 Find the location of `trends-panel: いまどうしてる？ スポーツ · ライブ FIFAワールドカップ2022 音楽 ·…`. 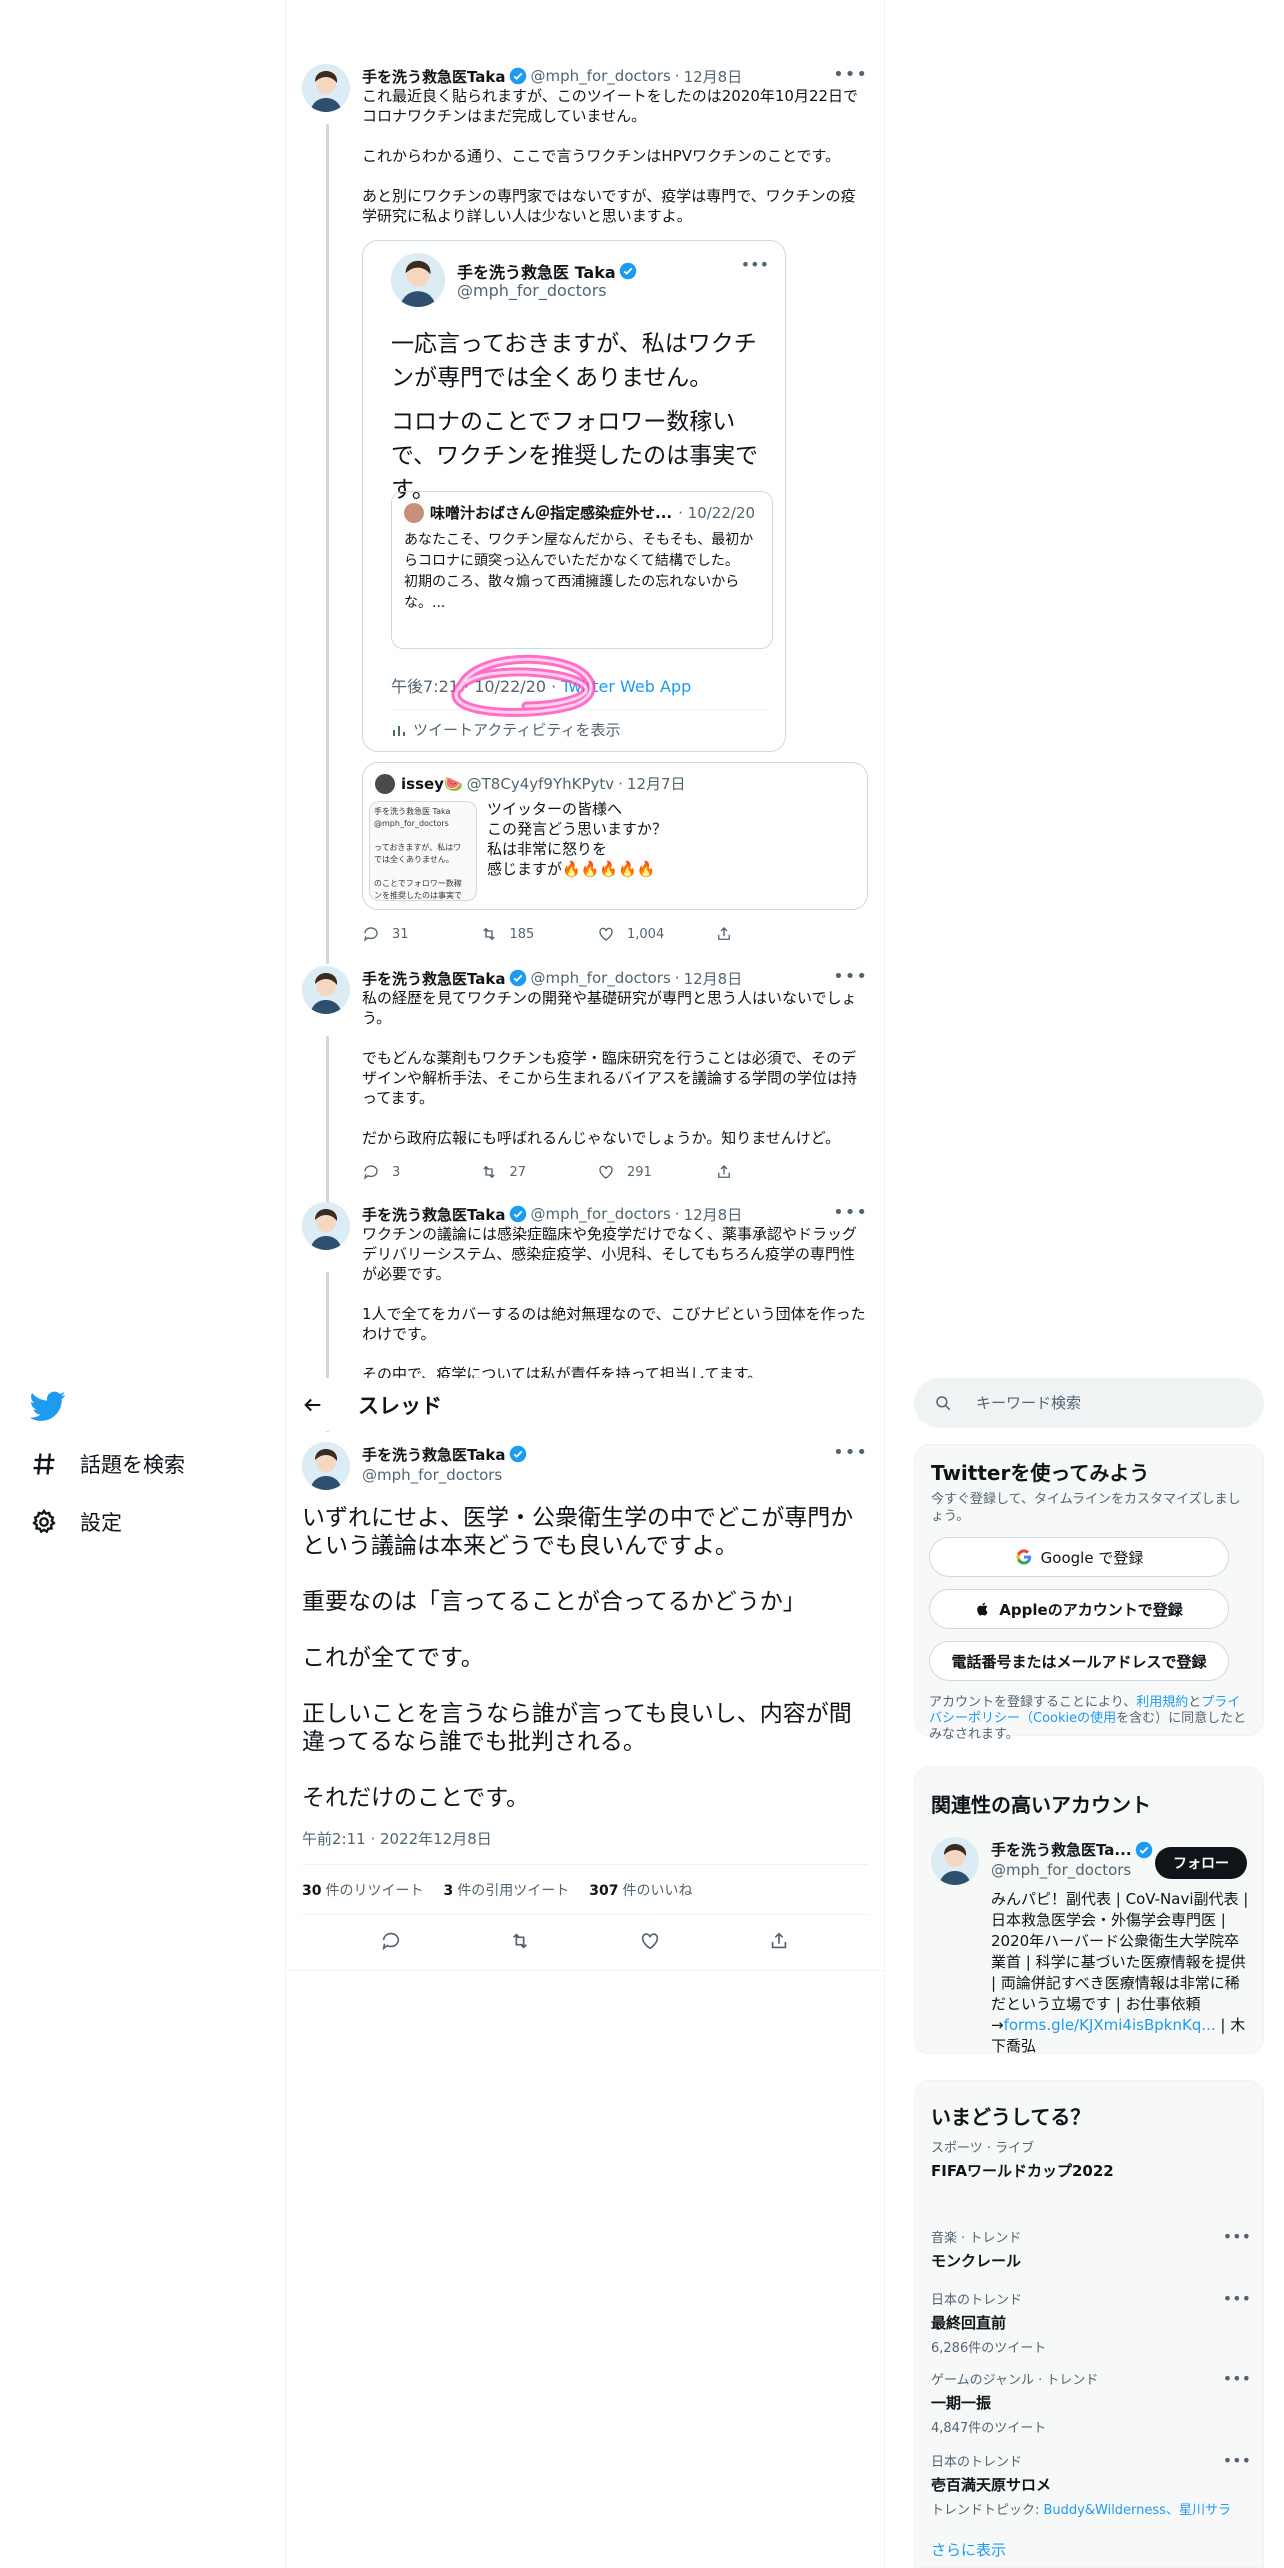

trends-panel: いまどうしてる？ スポーツ · ライブ FIFAワールドカップ2022 音楽 ·… is located at coordinates (1089, 2324).